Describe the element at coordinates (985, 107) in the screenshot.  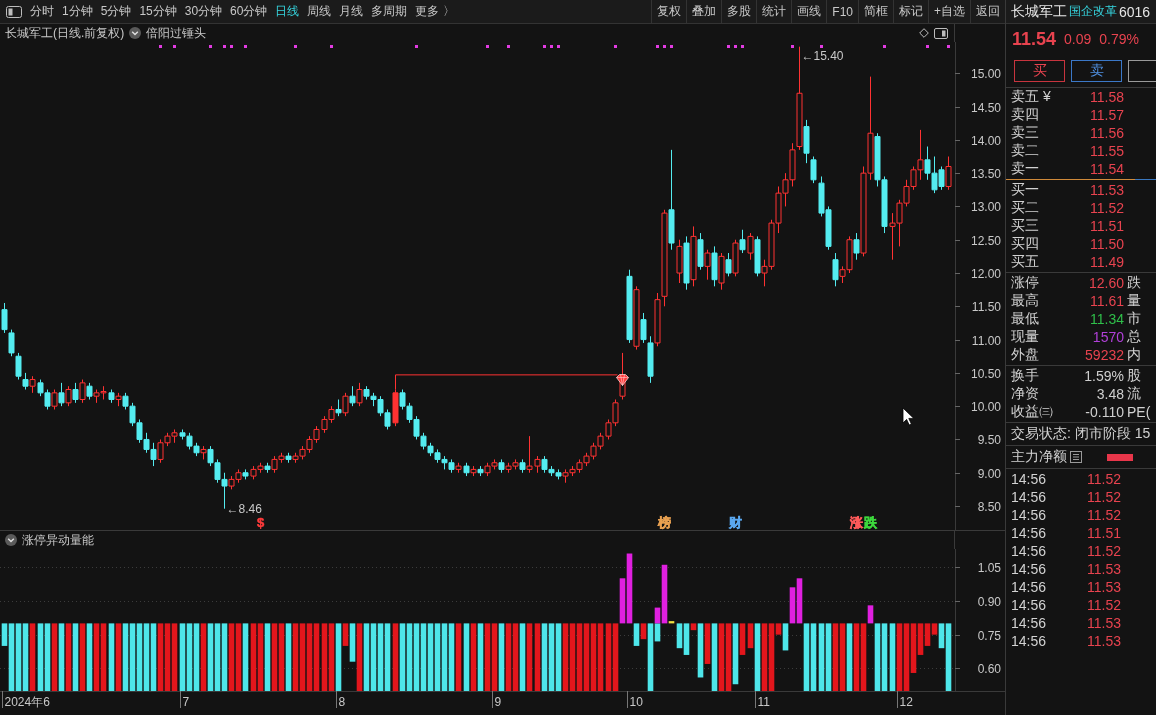
I see `axis-label: 14.50` at that location.